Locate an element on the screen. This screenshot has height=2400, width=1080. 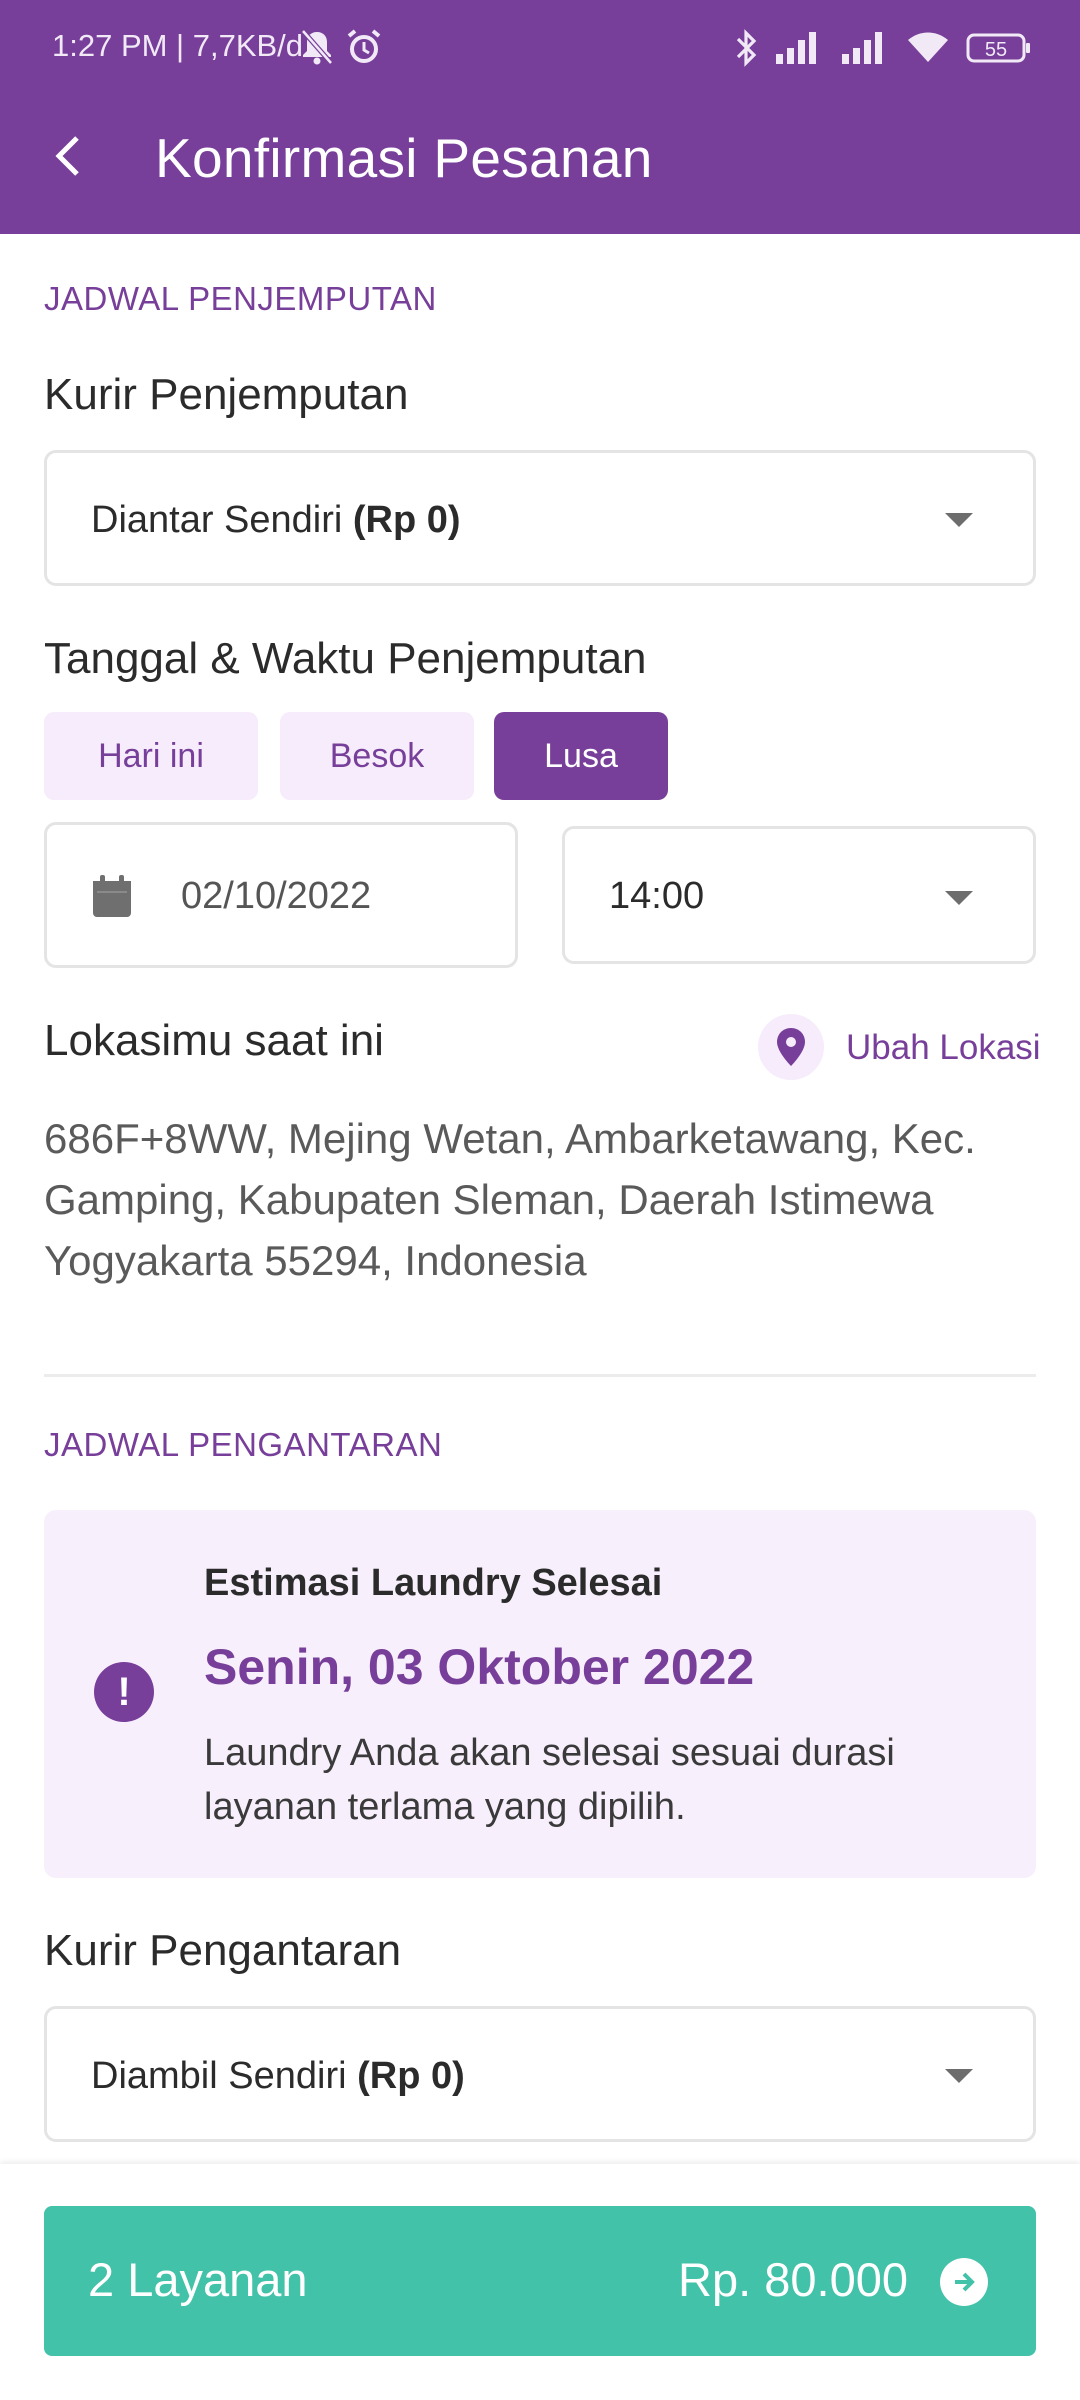
delivery-courier-dropdown: Diambil Sendiri (Rp 0) is located at coordinates (540, 2074).